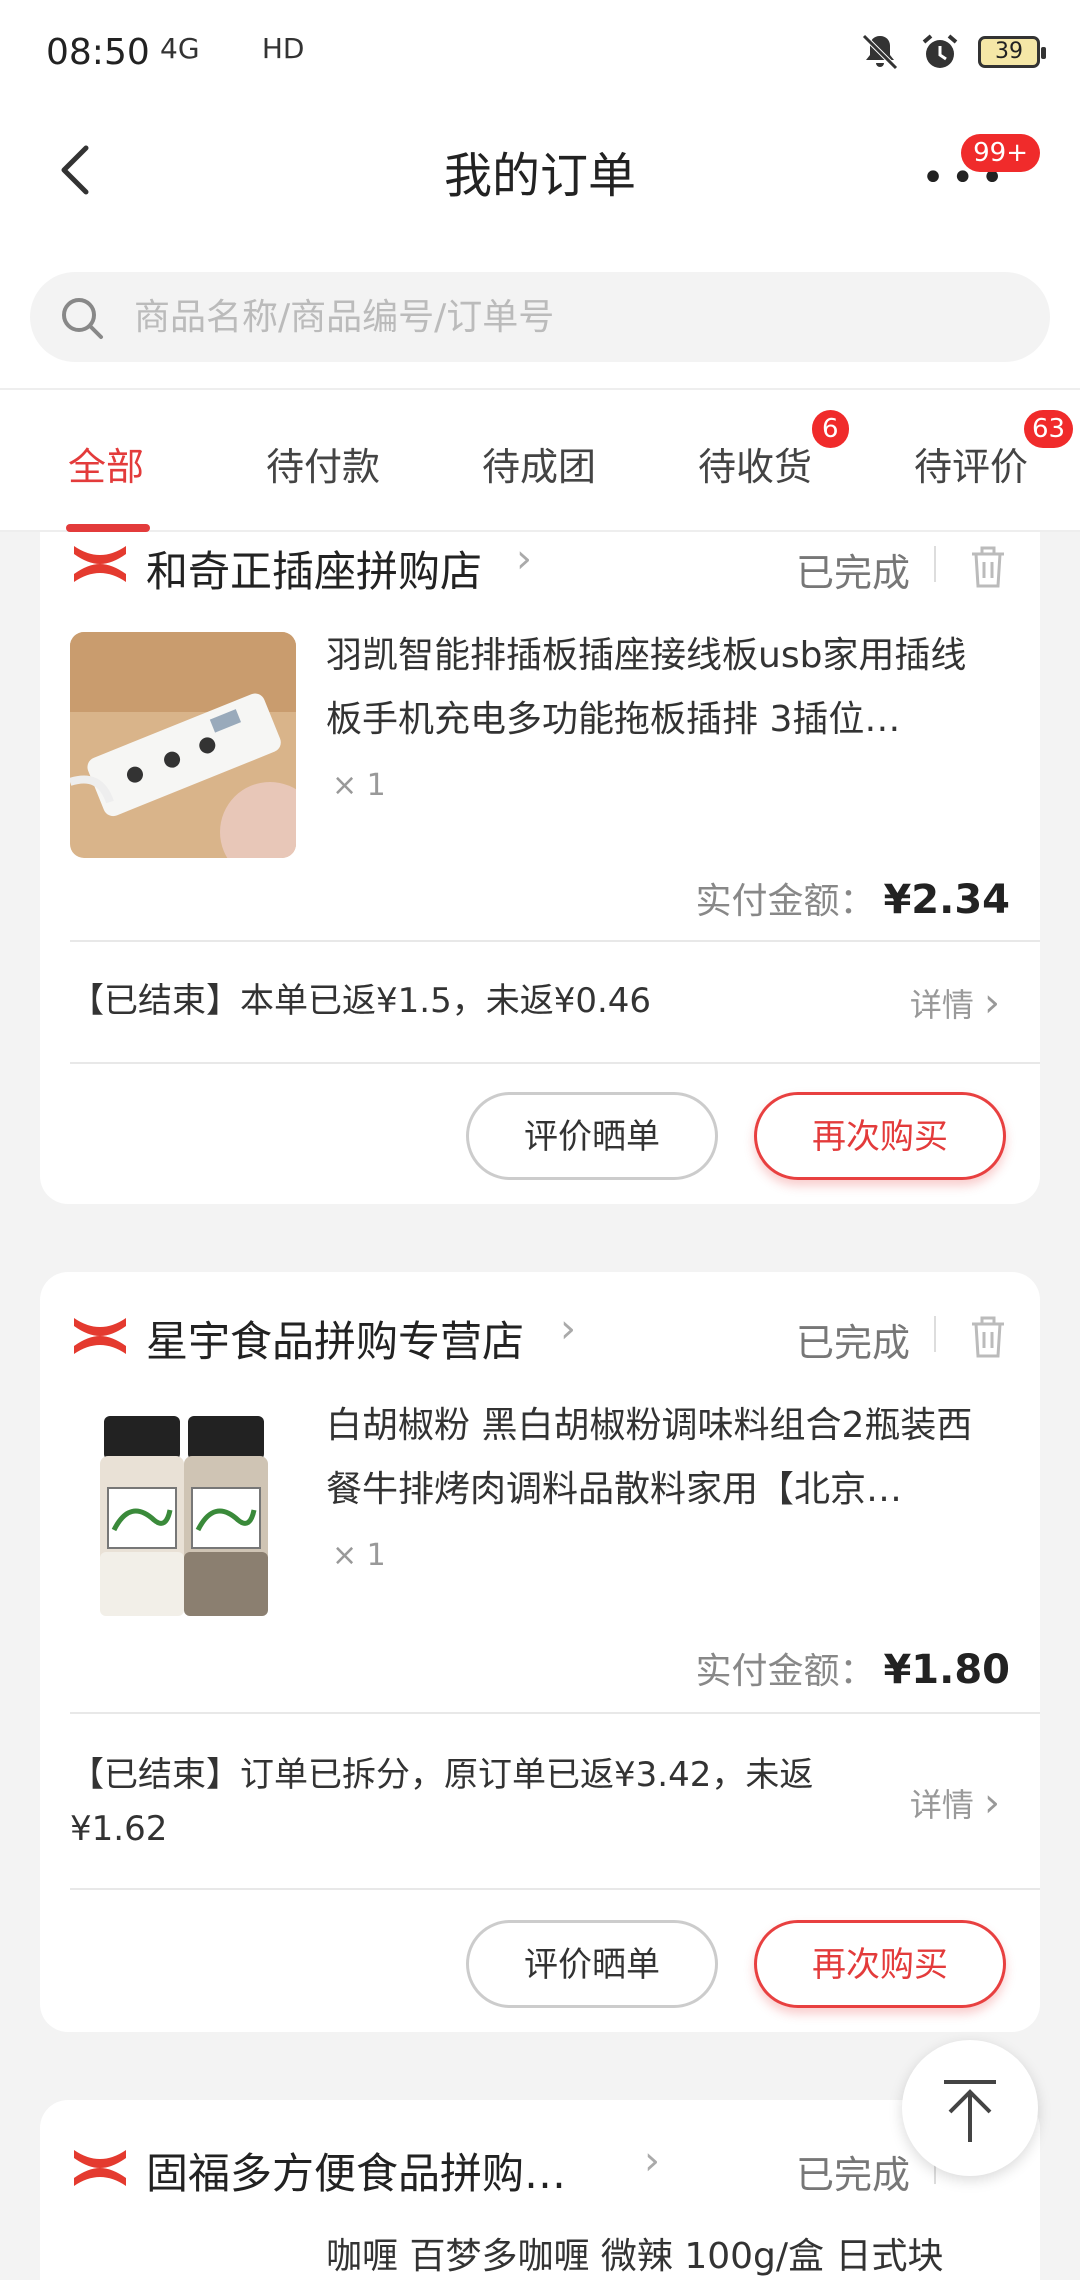 The height and width of the screenshot is (2280, 1080). I want to click on tab-badge-review: 63, so click(1049, 429).